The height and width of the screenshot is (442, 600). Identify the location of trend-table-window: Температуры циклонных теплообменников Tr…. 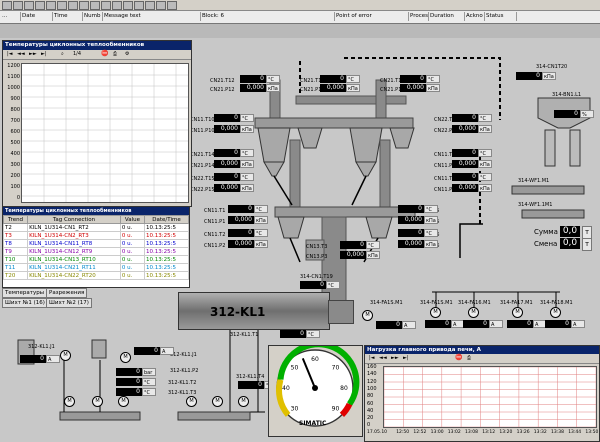
(96, 247).